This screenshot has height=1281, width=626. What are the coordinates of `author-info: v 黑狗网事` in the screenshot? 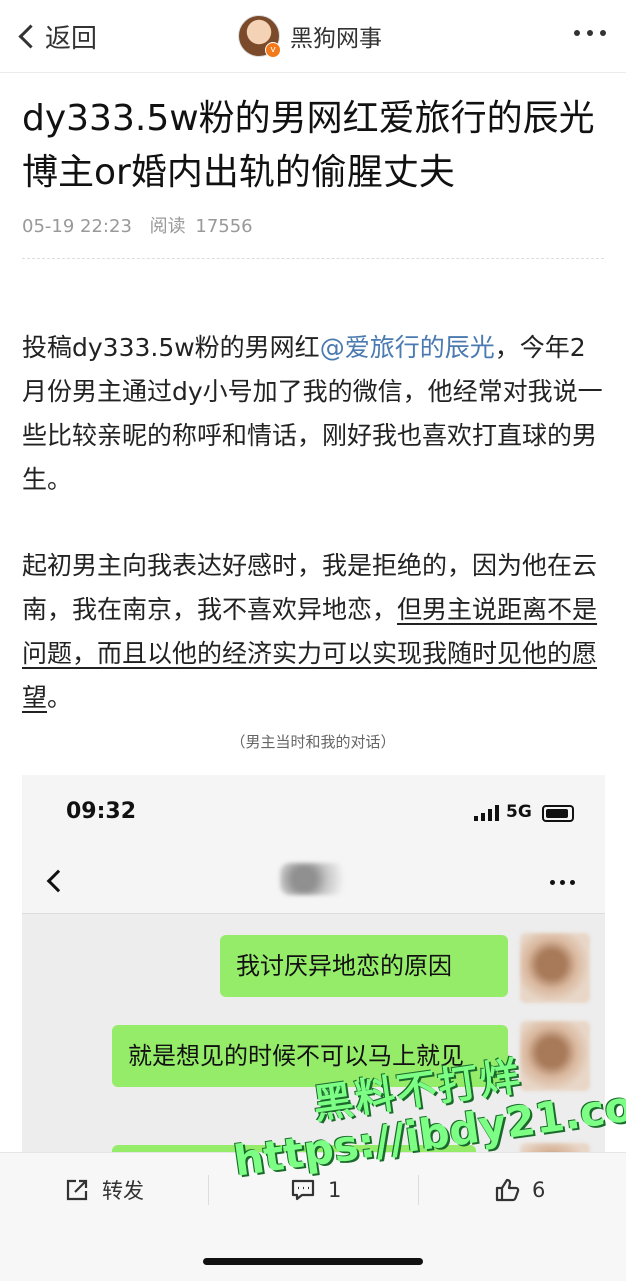 It's located at (310, 36).